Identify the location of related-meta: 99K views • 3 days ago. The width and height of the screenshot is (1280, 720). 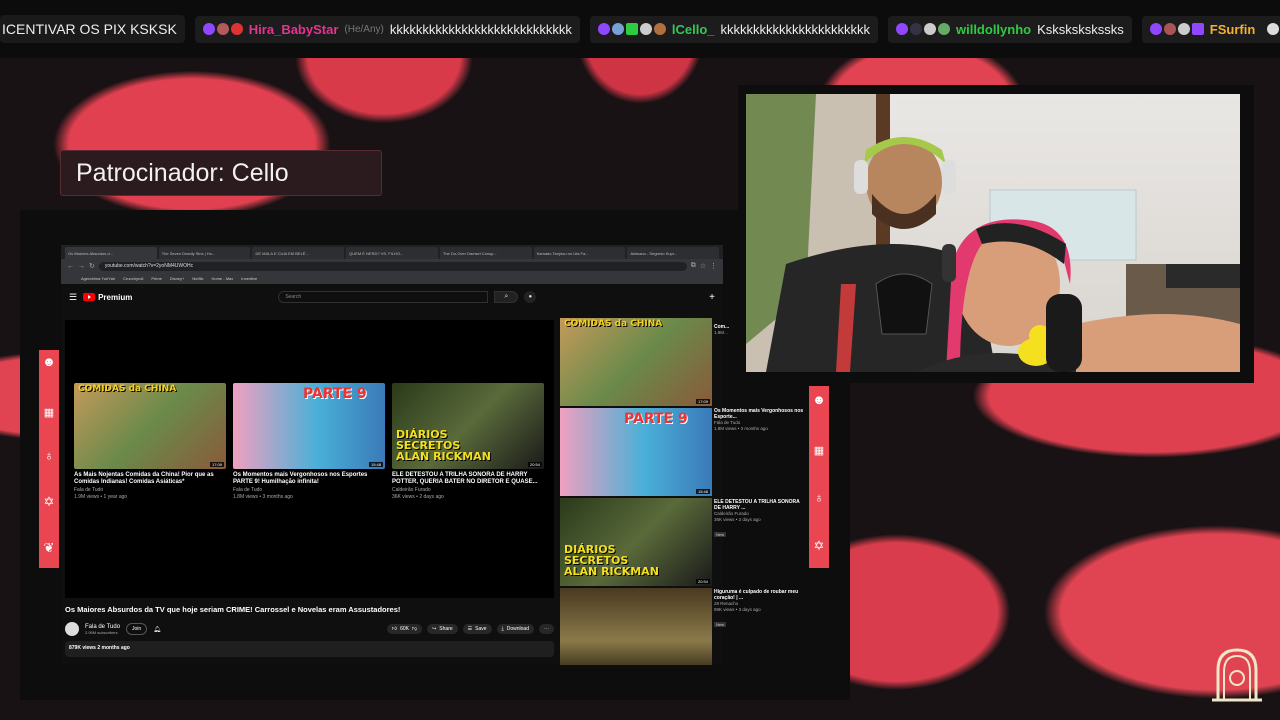
(737, 609).